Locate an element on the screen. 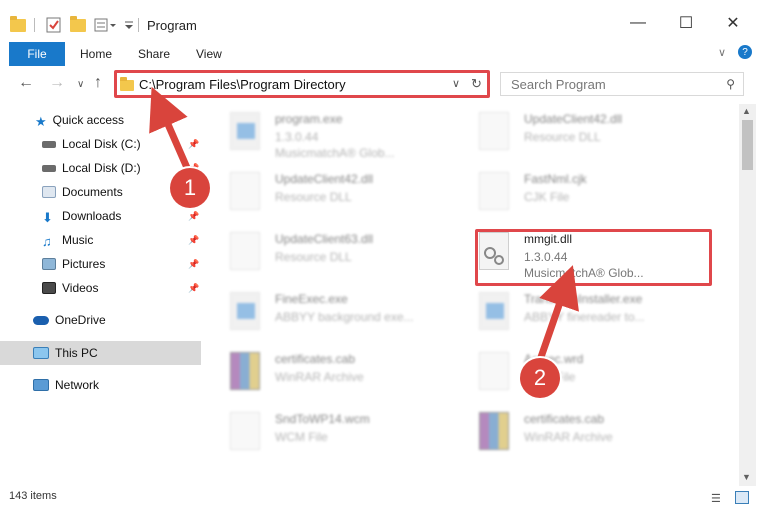  details-view-icon: ☰ is located at coordinates (716, 498).